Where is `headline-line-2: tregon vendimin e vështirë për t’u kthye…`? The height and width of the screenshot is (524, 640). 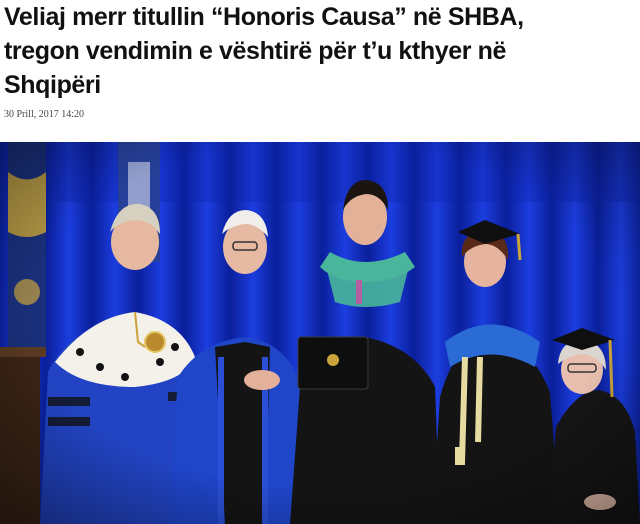
headline-line-2: tregon vendimin e vështirë për t’u kthye… is located at coordinates (322, 51).